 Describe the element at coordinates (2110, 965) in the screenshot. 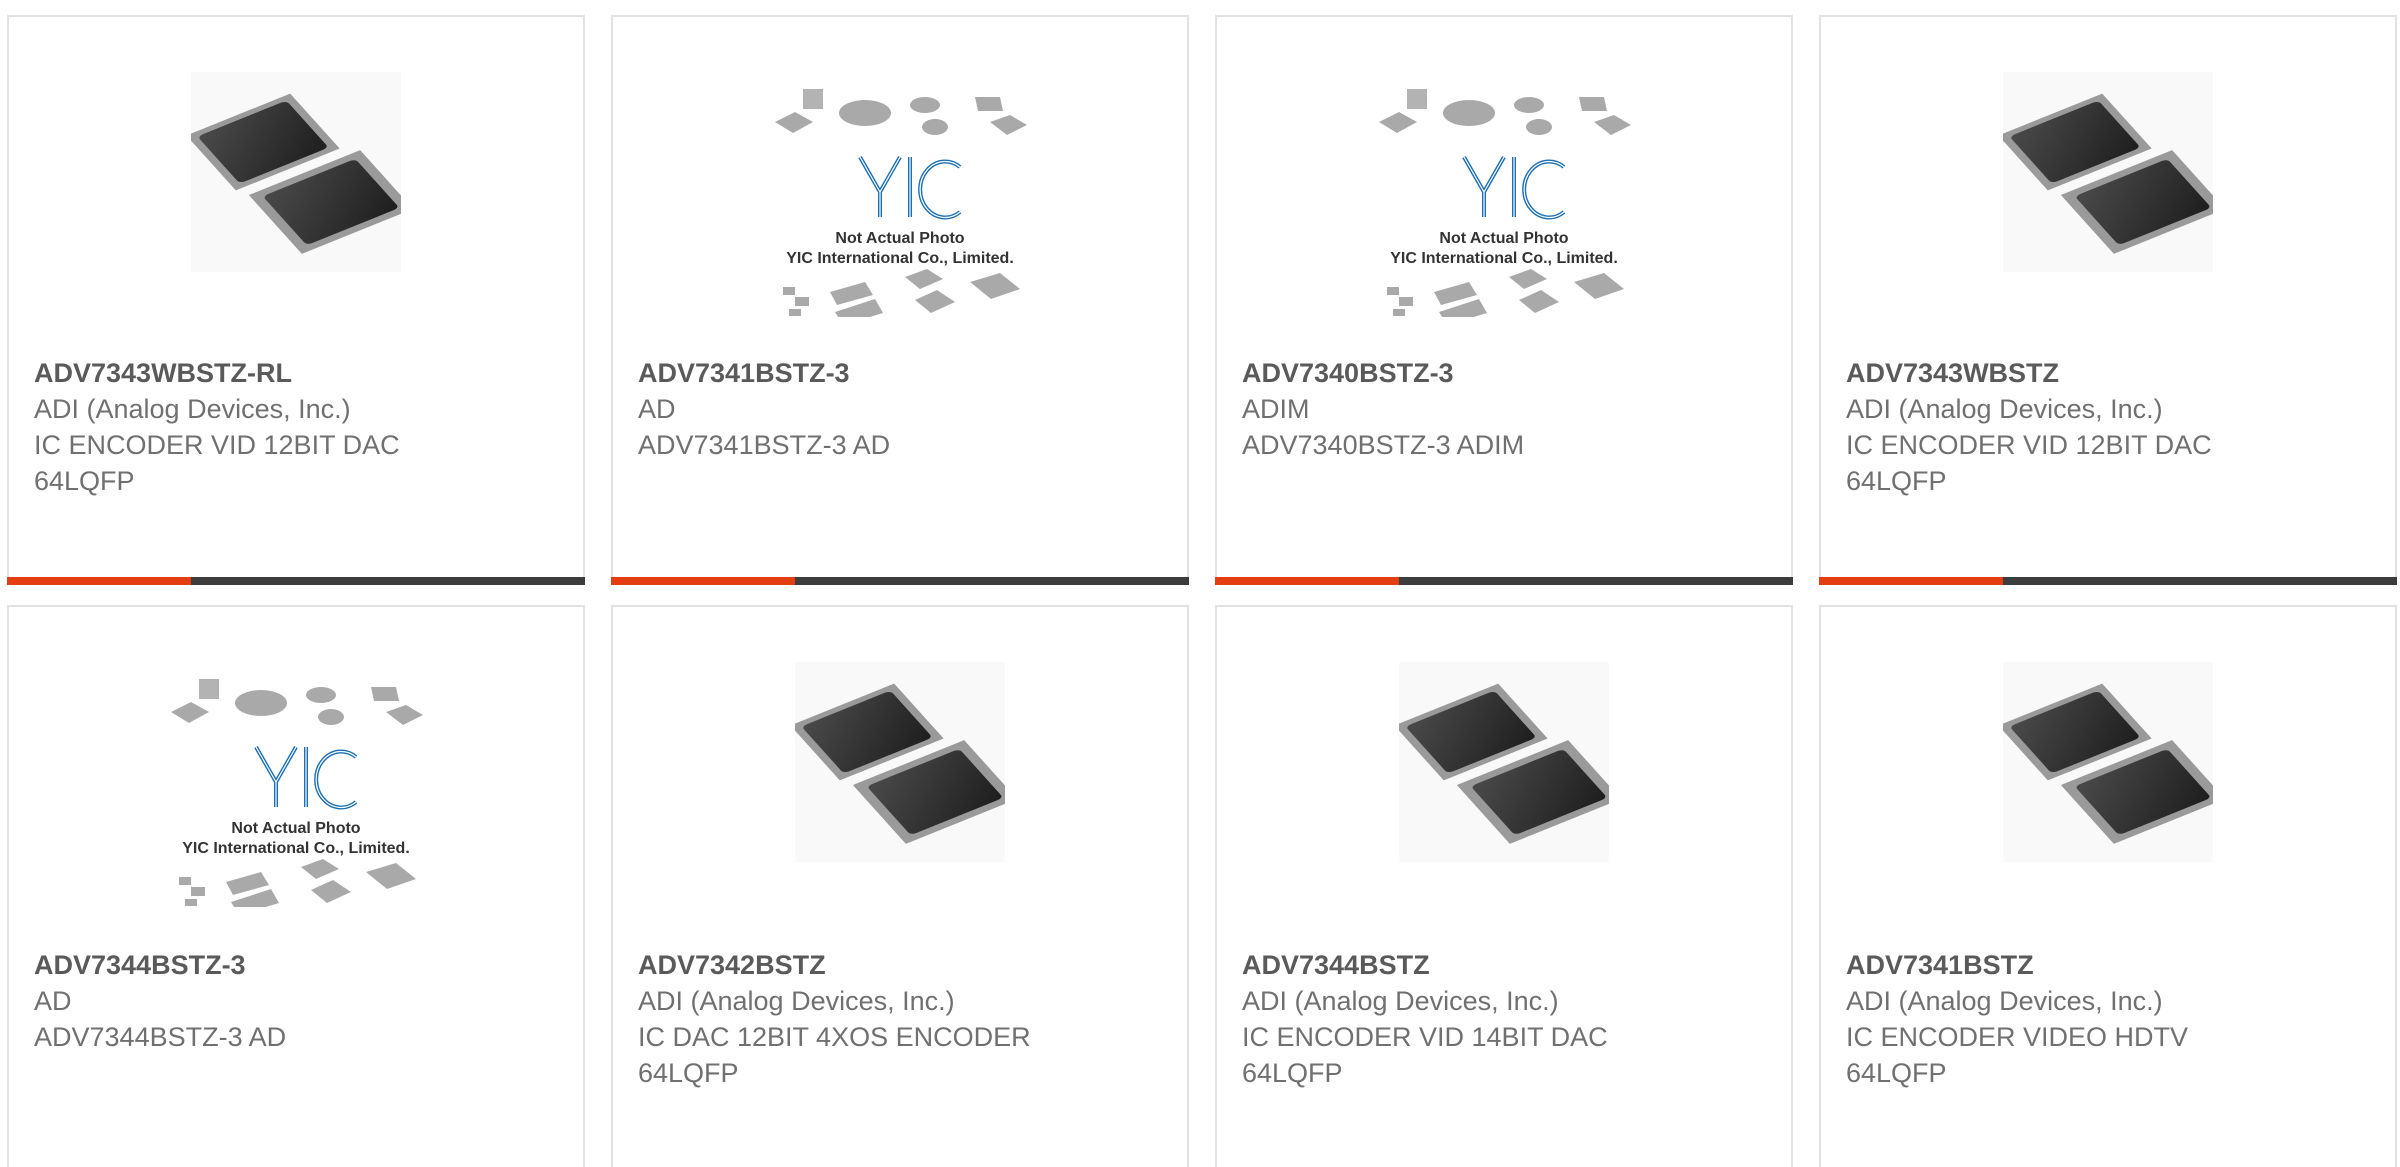

I see `part-number-link: ADV7341BSTZ` at that location.